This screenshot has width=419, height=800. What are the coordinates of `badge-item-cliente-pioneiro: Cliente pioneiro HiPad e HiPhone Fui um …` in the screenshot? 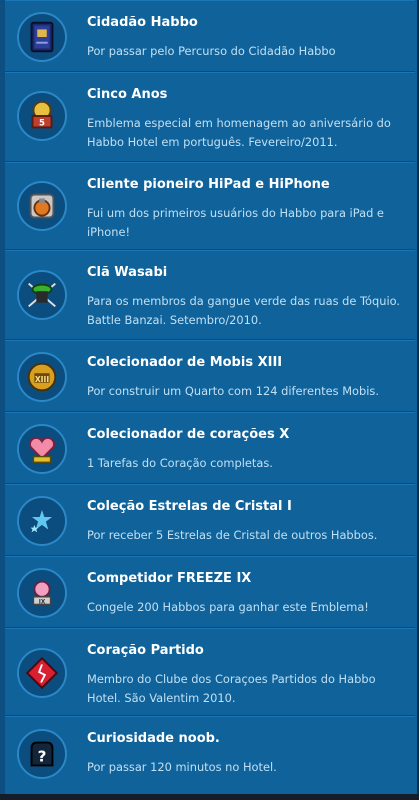 It's located at (210, 206).